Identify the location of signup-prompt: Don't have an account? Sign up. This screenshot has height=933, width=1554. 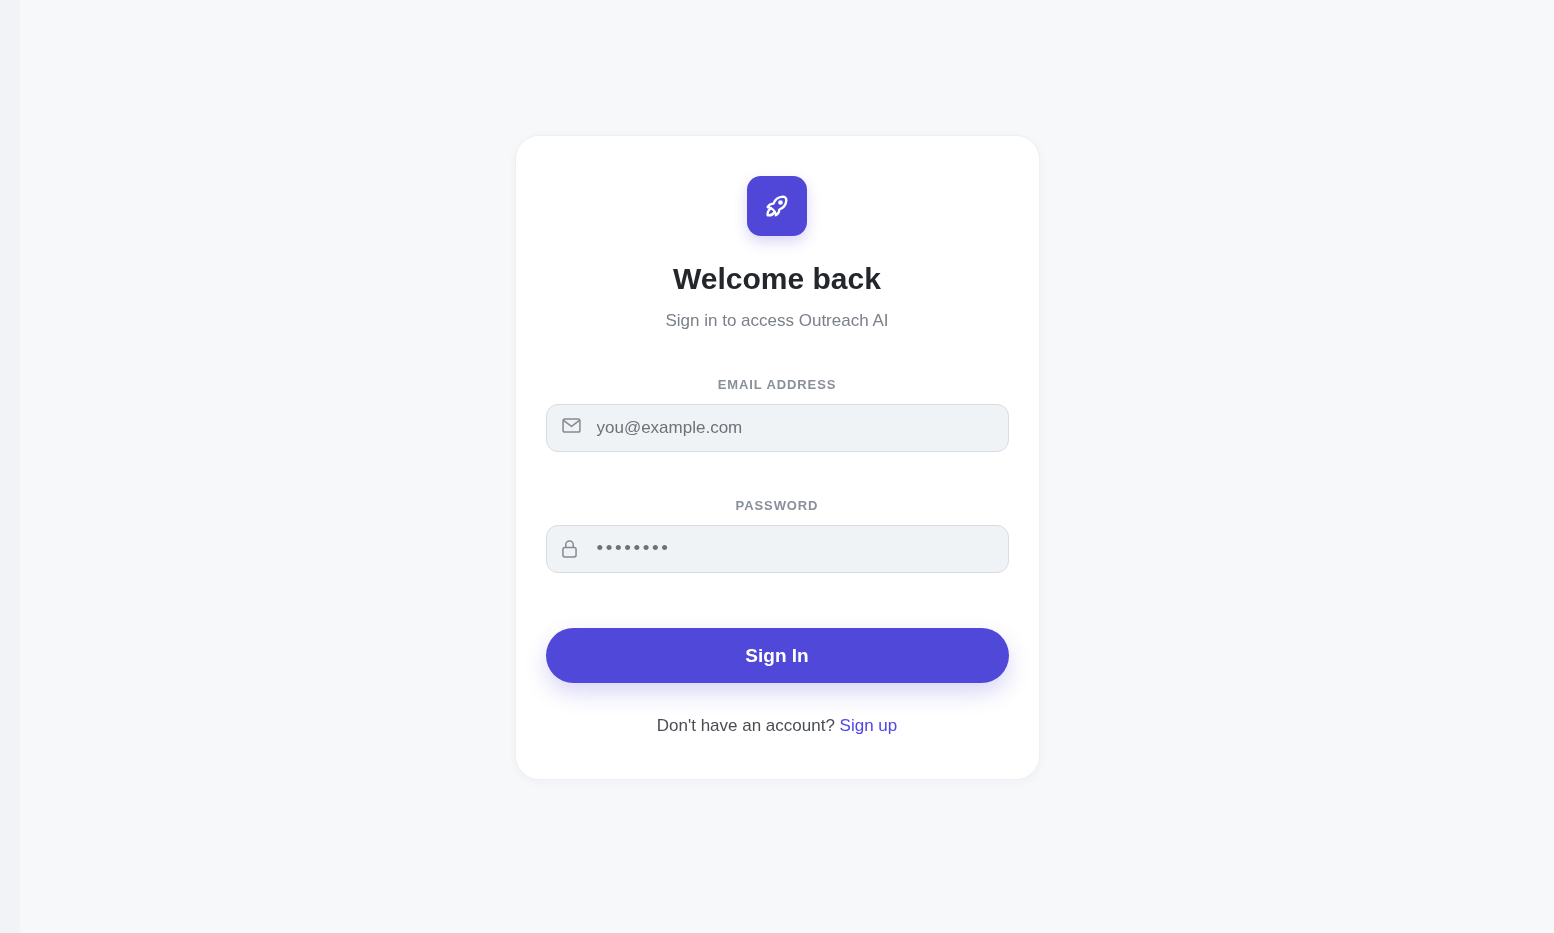
(777, 726).